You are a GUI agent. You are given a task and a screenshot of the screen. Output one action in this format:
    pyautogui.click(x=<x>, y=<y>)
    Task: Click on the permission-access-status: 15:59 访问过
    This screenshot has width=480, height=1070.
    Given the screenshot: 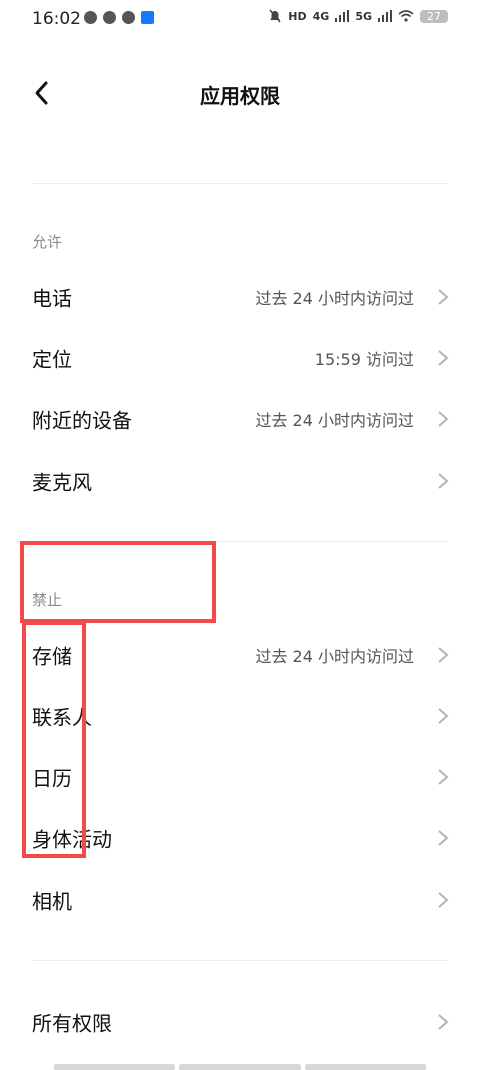 What is the action you would take?
    pyautogui.click(x=364, y=359)
    